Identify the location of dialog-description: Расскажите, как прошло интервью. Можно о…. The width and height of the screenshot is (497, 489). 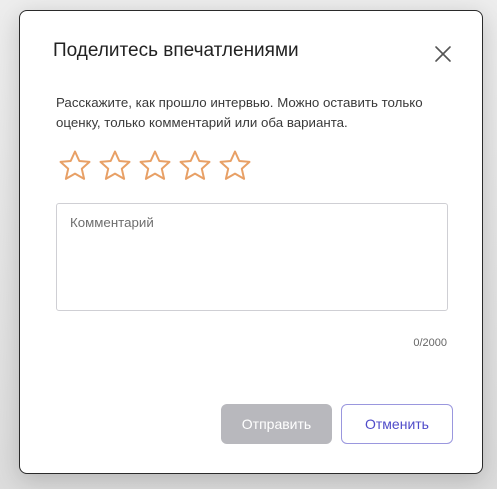
(239, 112).